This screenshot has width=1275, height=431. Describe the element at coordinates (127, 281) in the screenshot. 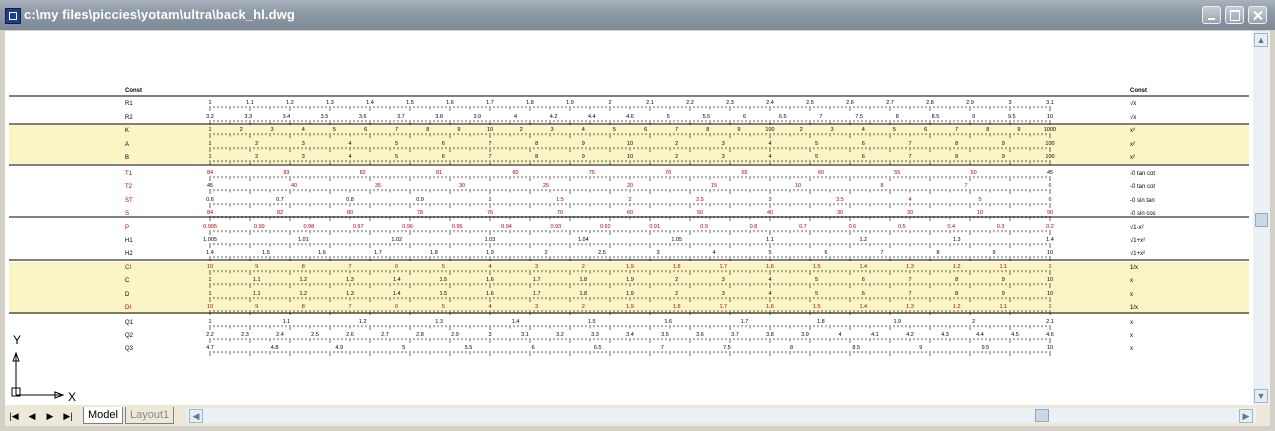

I see `scale-name: C` at that location.